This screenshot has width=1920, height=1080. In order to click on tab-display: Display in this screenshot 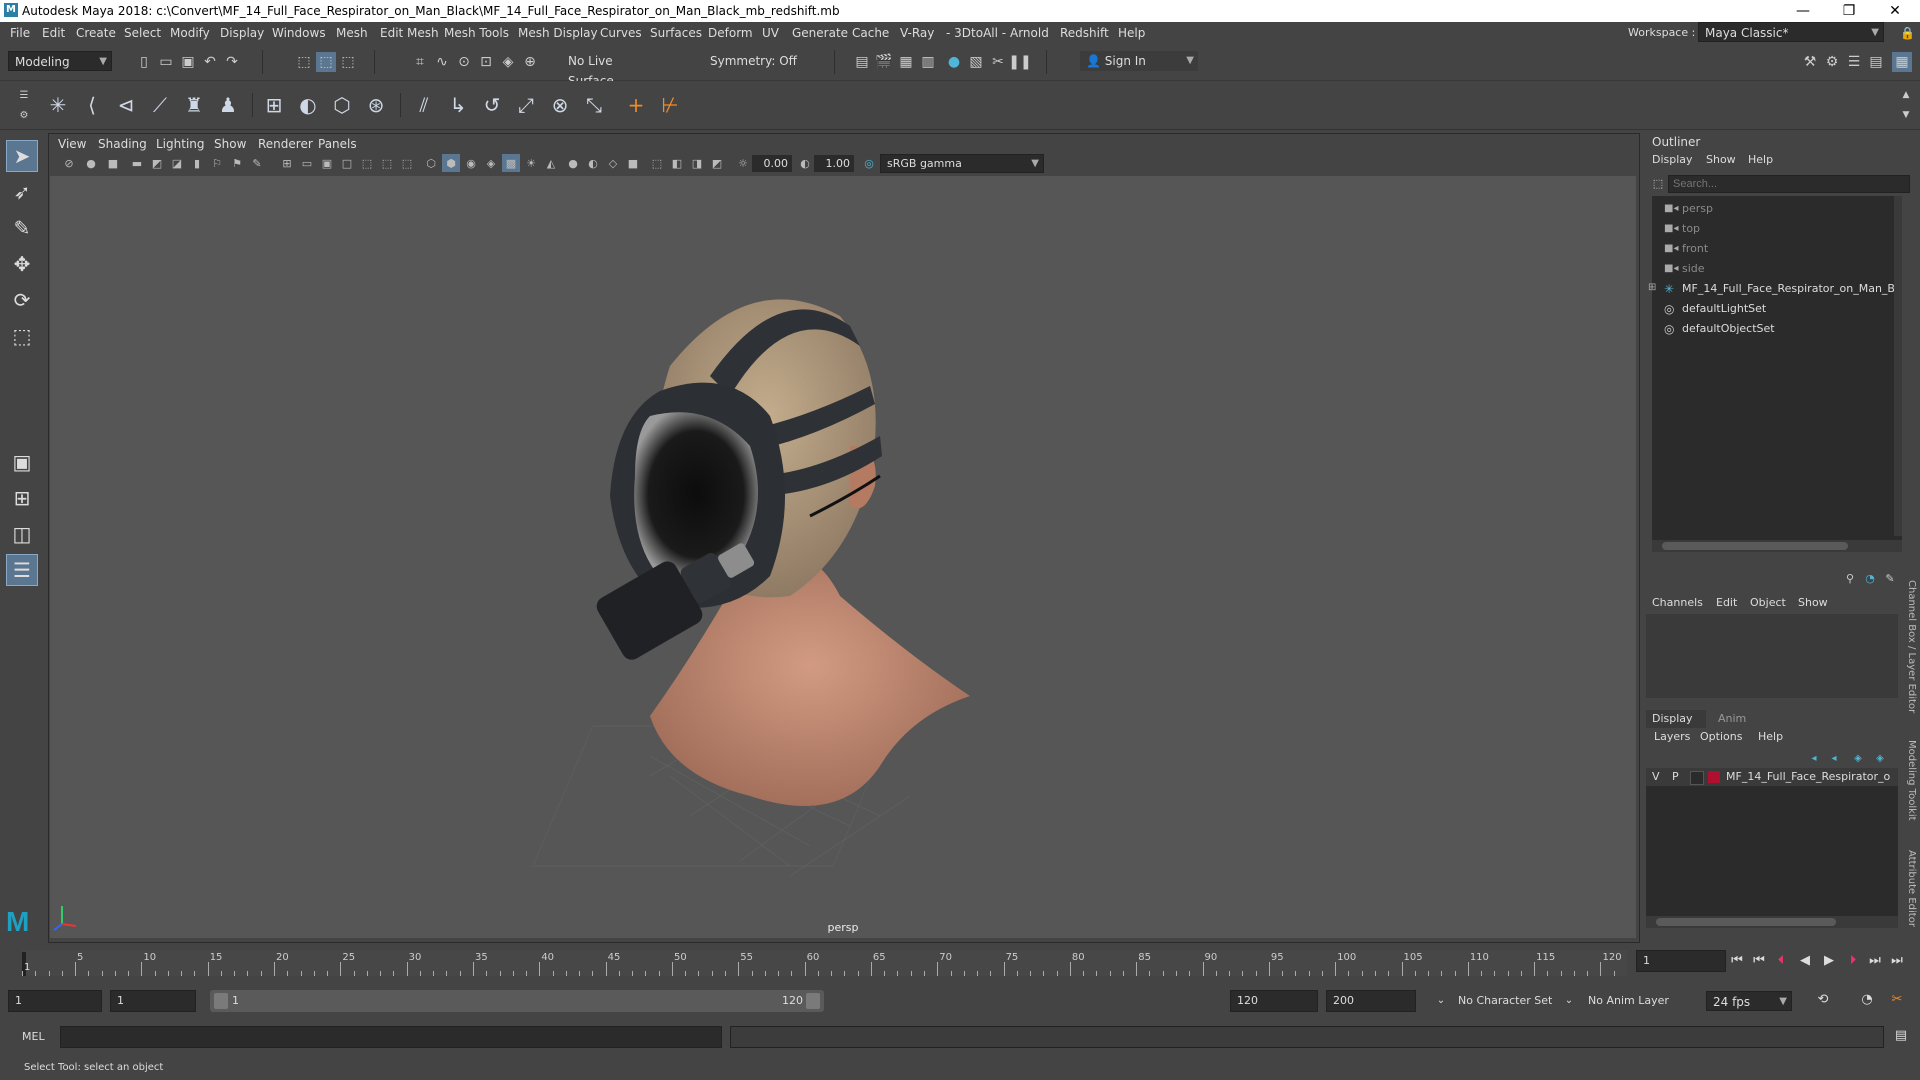, I will do `click(1676, 719)`.